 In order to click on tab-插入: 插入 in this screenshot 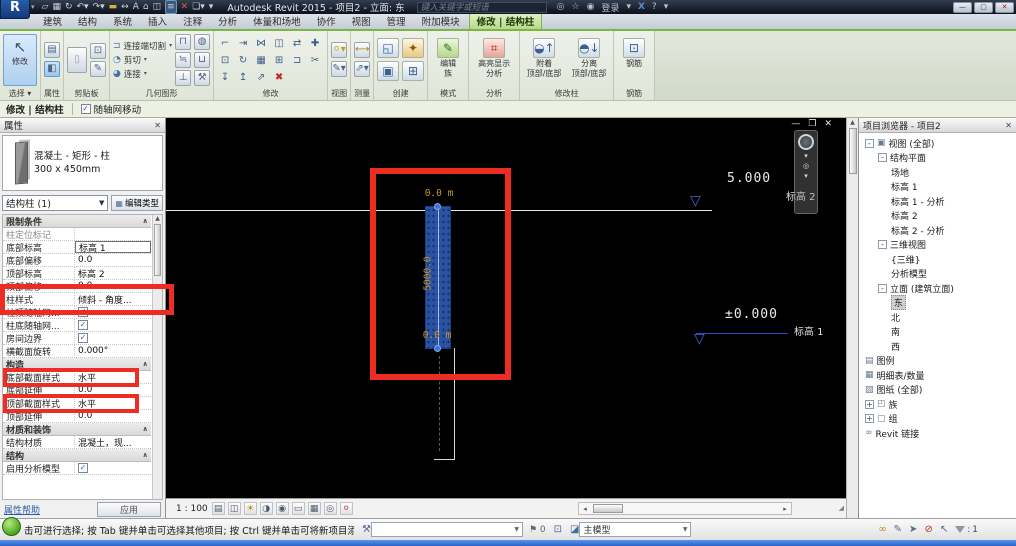, I will do `click(157, 21)`.